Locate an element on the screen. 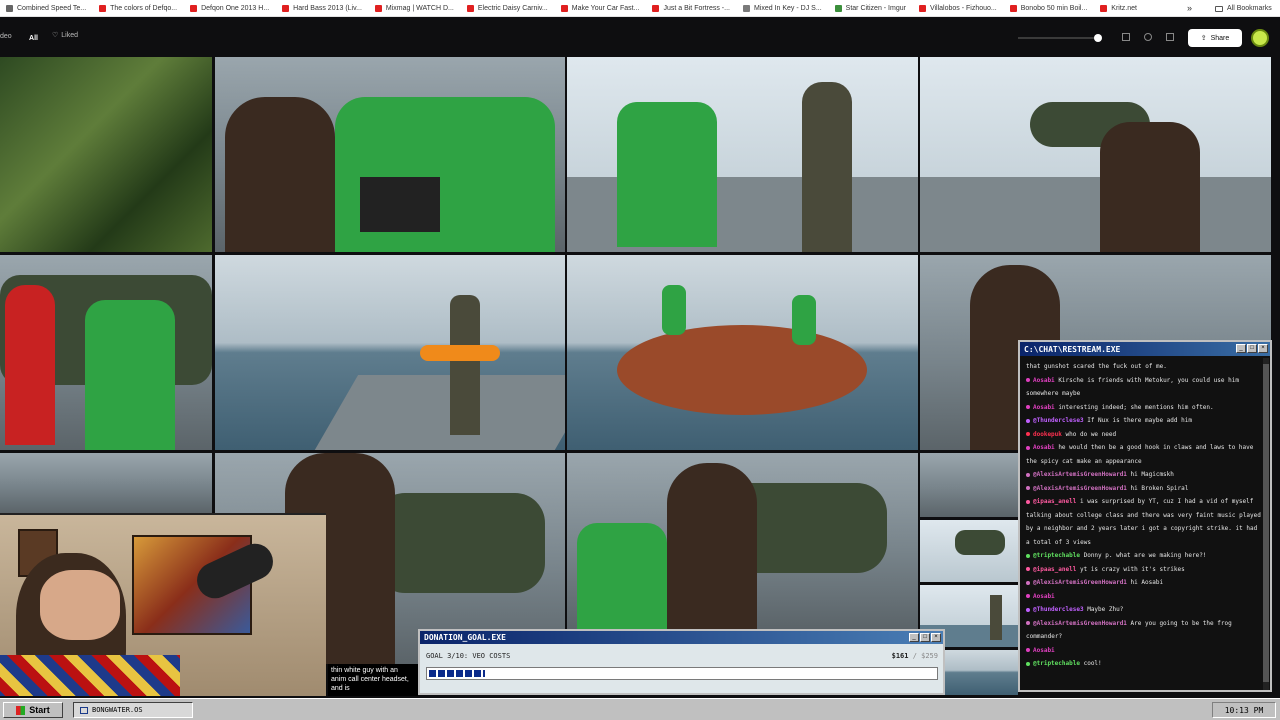 This screenshot has height=720, width=1280. all-bookmarks-label: All Bookmarks is located at coordinates (1249, 8).